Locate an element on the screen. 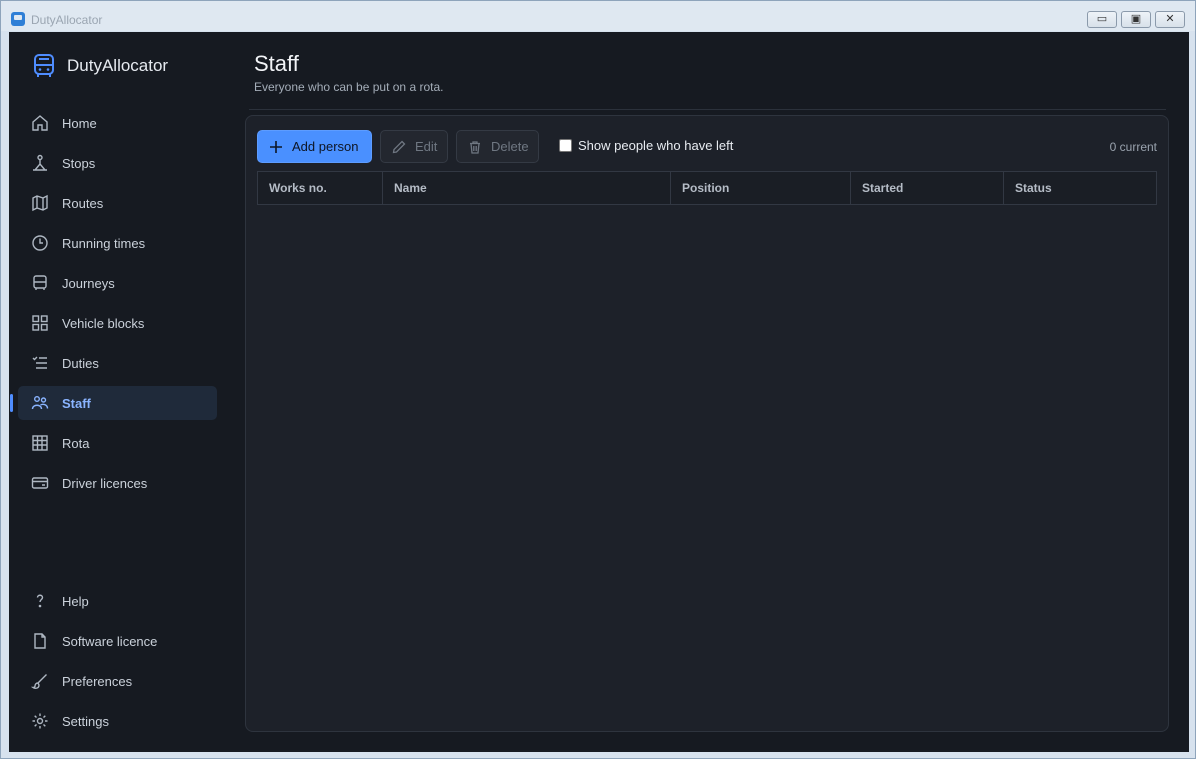 The width and height of the screenshot is (1196, 759). sidebar-item-home: Home is located at coordinates (117, 123).